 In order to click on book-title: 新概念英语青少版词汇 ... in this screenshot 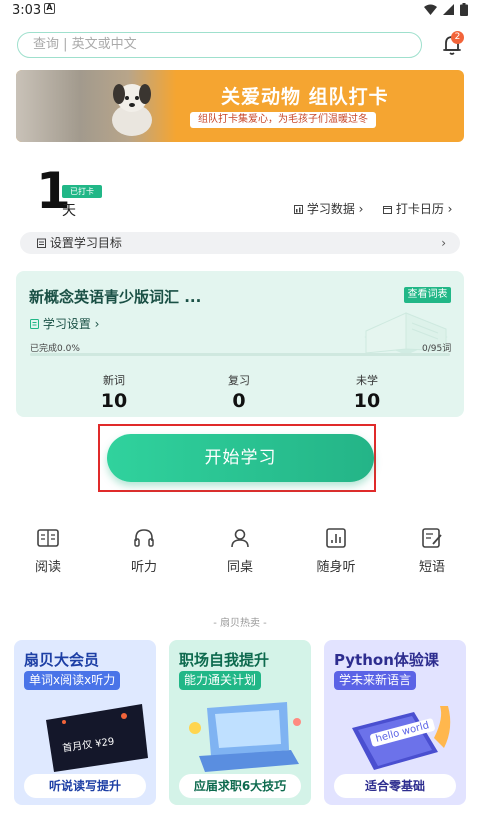, I will do `click(115, 297)`.